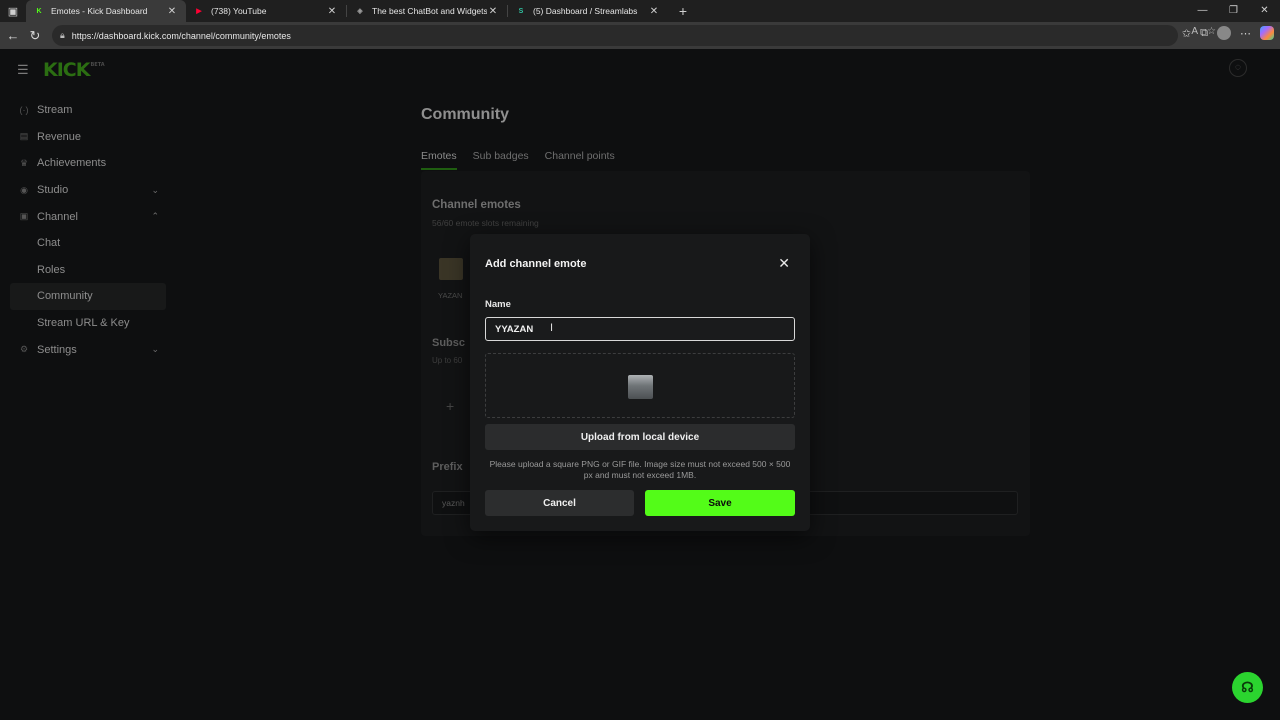  I want to click on kick-logo: KICKBETA, so click(74, 70).